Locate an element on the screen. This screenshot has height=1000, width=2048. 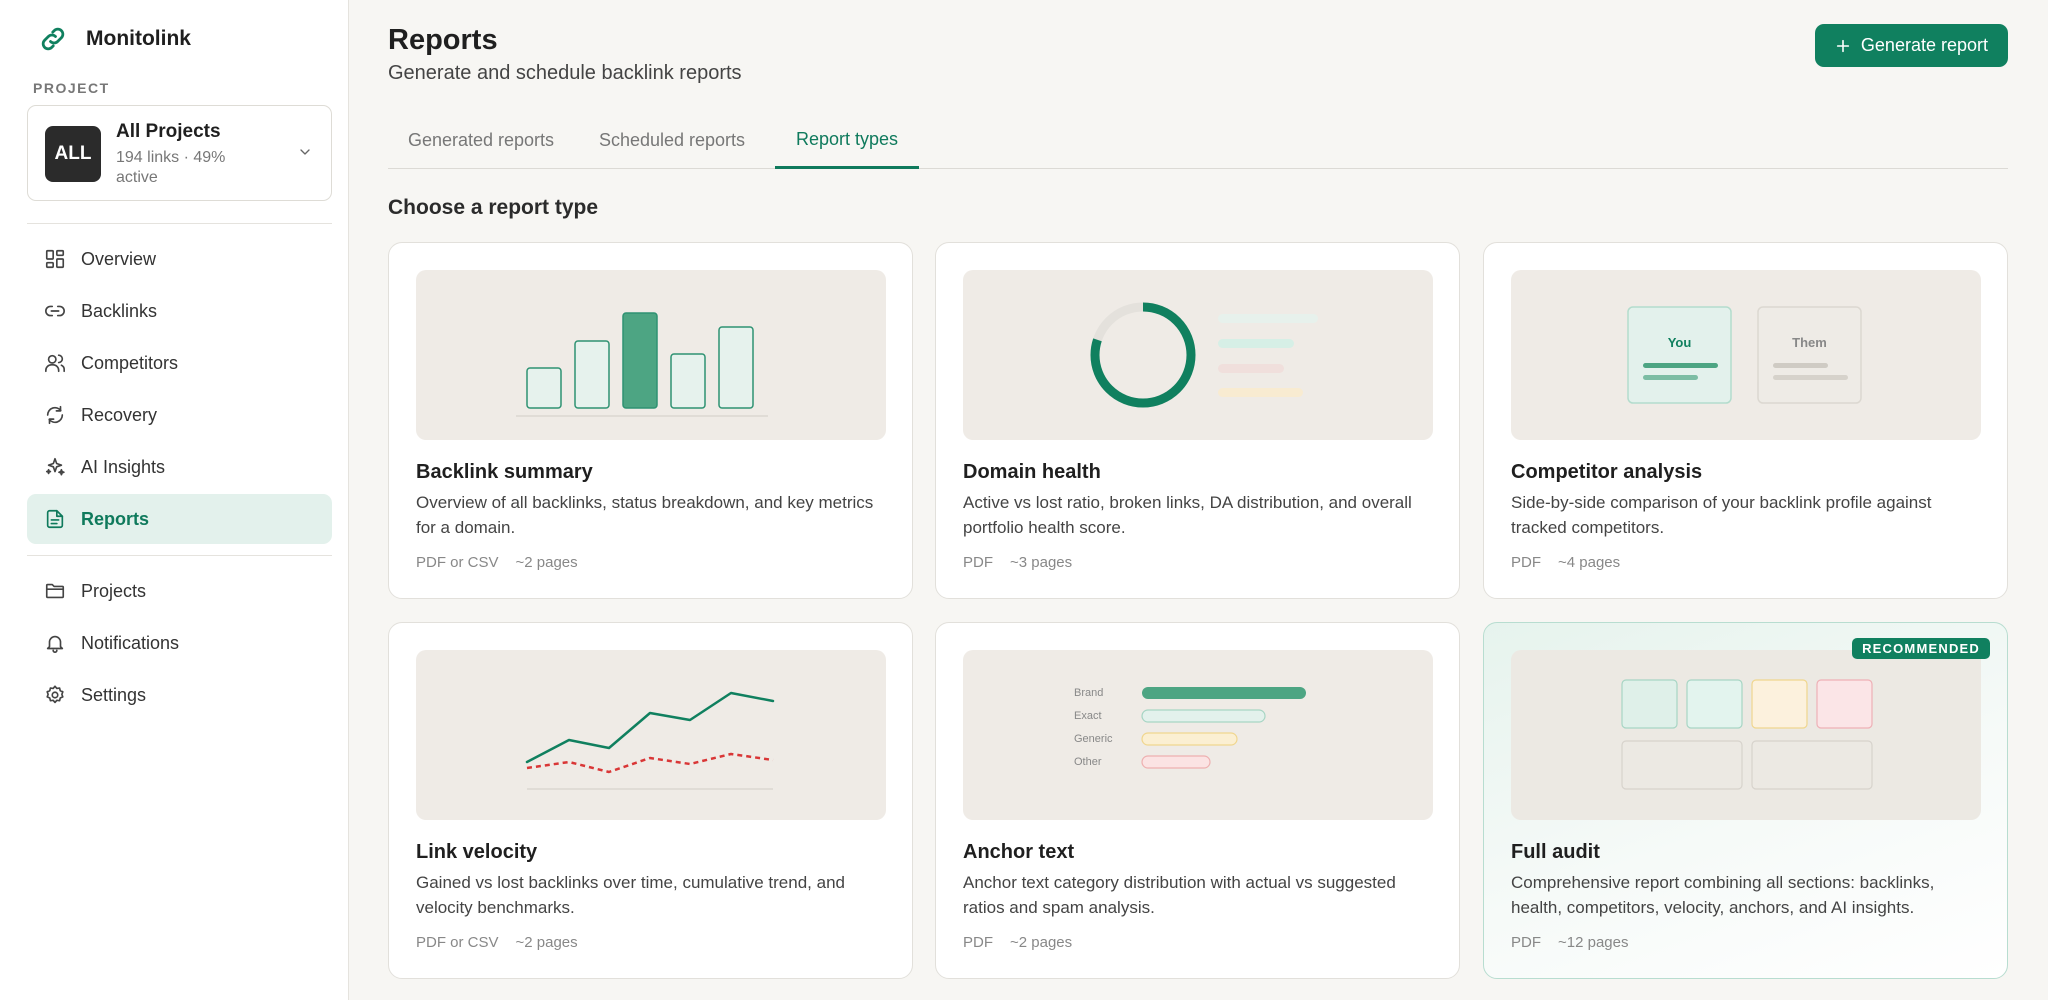
project-name: All Projects is located at coordinates (168, 131).